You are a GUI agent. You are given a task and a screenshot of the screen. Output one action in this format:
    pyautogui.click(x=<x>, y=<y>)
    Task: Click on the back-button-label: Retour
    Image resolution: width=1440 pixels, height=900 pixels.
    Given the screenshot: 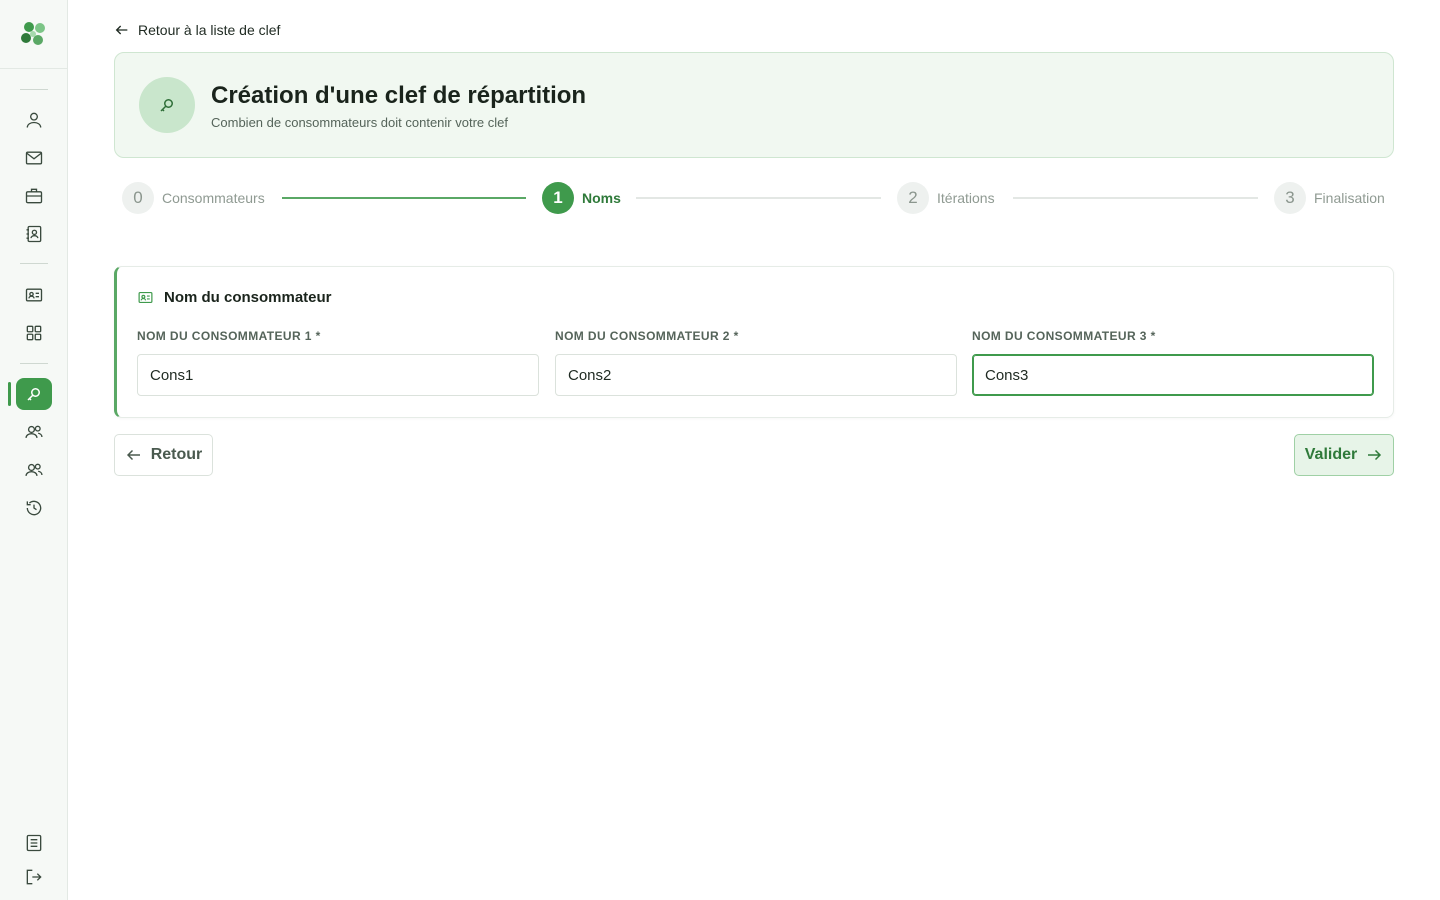 What is the action you would take?
    pyautogui.click(x=176, y=454)
    